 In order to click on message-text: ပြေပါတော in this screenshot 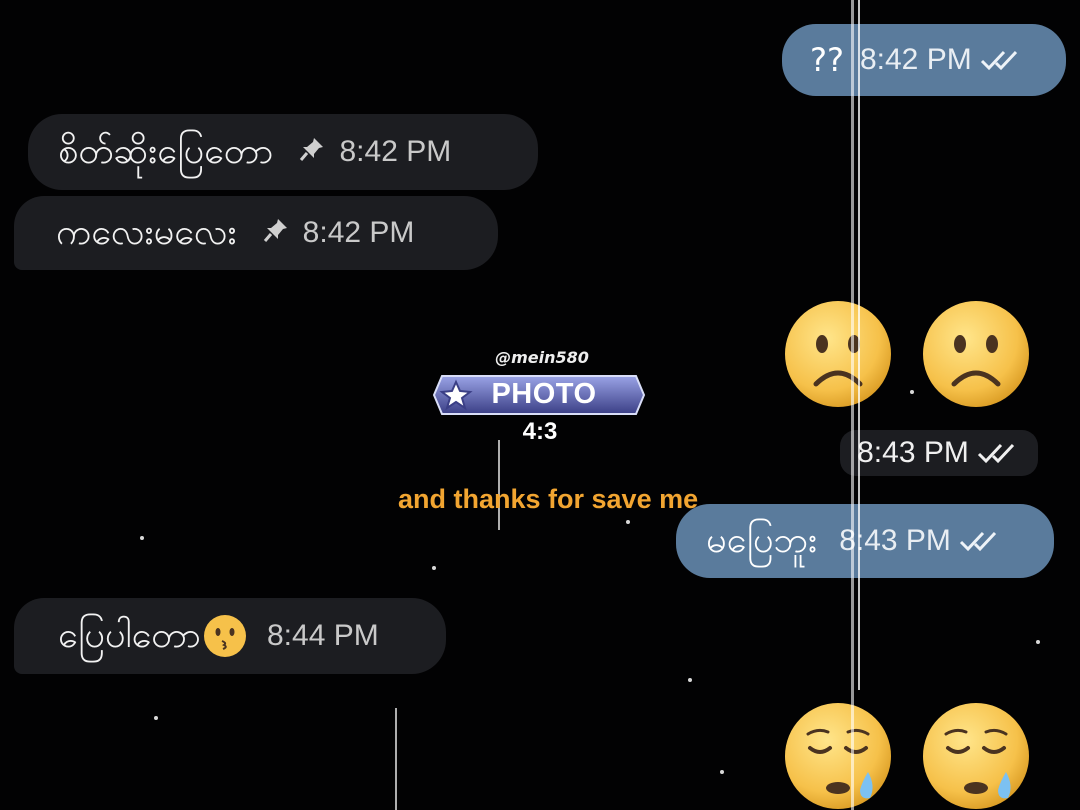, I will do `click(129, 635)`.